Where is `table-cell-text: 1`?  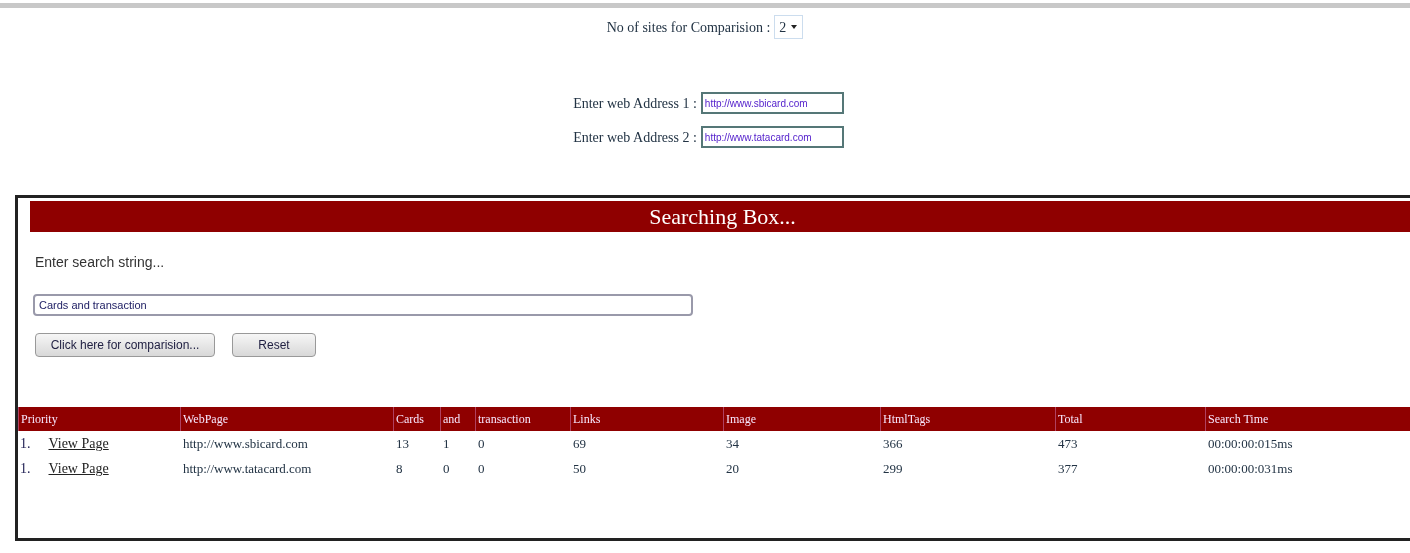
table-cell-text: 1 is located at coordinates (446, 443).